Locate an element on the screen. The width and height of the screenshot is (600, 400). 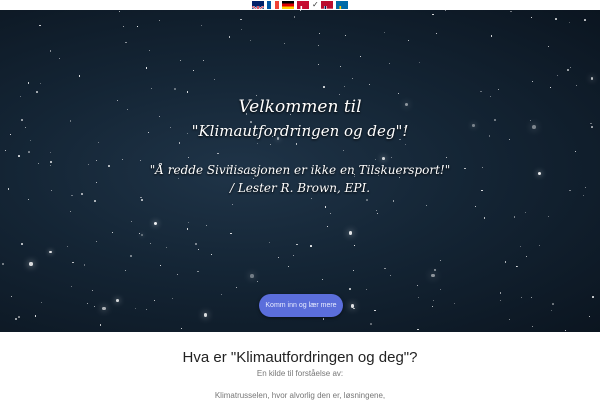
selected-check-icon: ✓ is located at coordinates (315, 4).